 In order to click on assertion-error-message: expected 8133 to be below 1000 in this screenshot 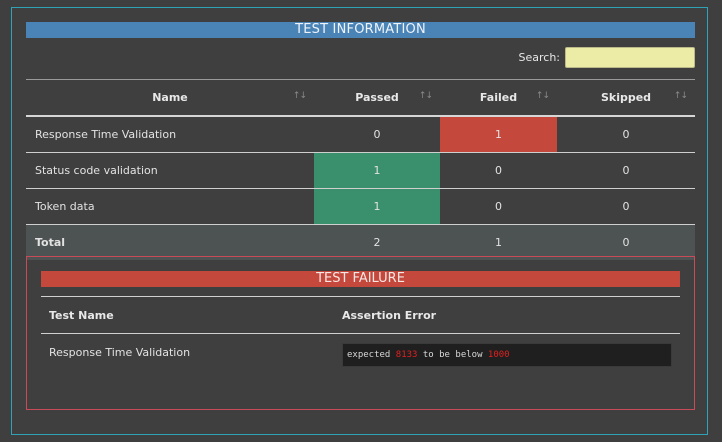, I will do `click(507, 355)`.